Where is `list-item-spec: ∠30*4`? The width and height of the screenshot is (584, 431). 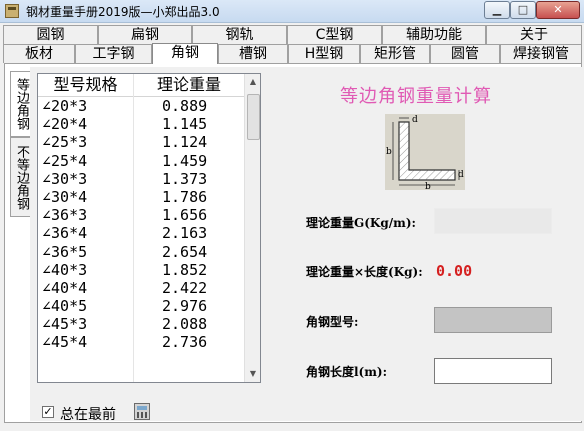 list-item-spec: ∠30*4 is located at coordinates (65, 196).